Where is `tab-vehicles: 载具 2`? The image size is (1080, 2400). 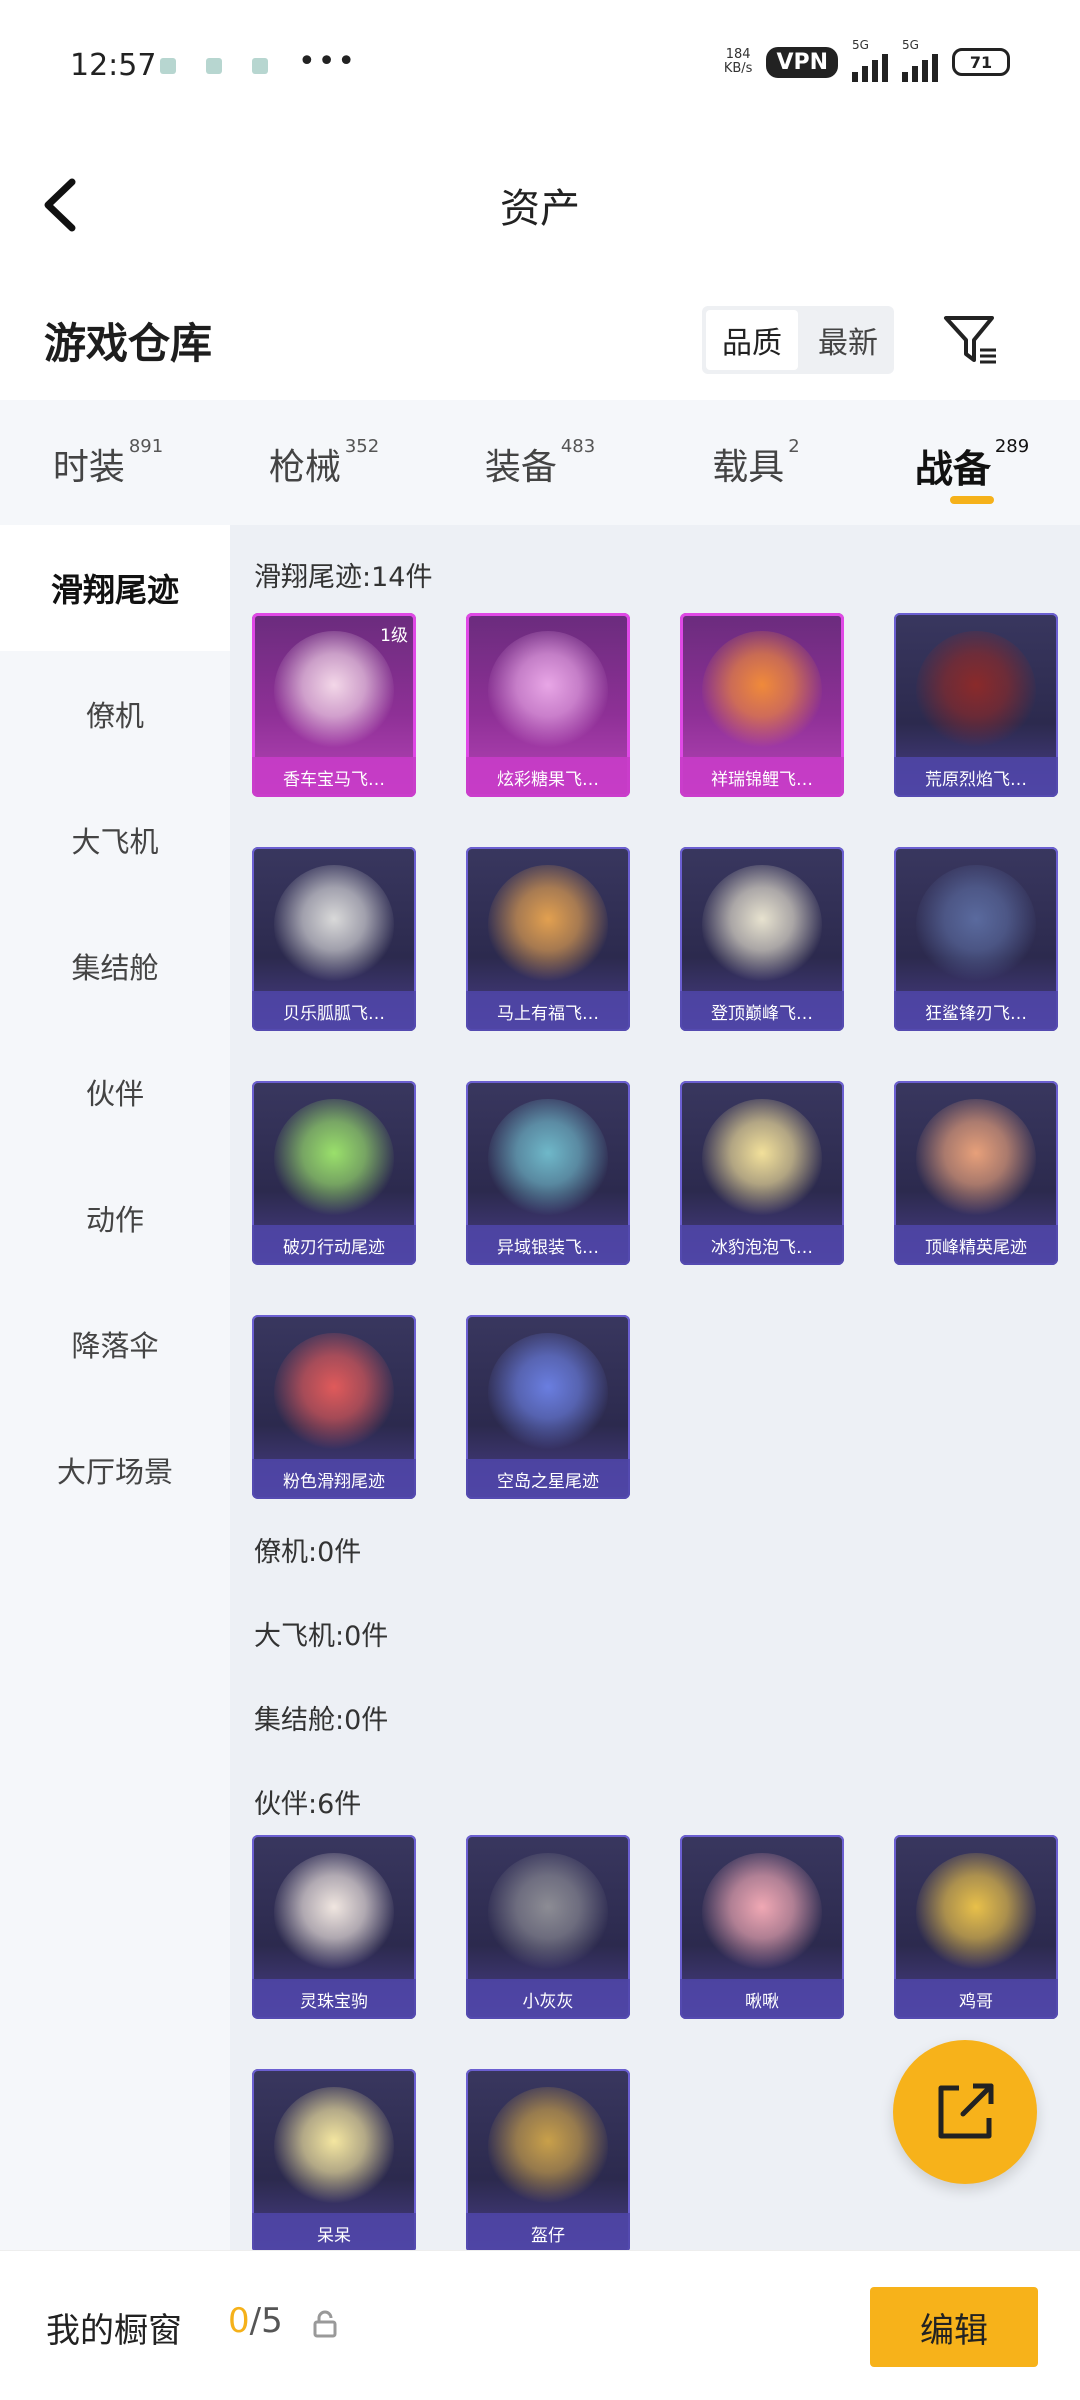
tab-vehicles: 载具 2 is located at coordinates (756, 462).